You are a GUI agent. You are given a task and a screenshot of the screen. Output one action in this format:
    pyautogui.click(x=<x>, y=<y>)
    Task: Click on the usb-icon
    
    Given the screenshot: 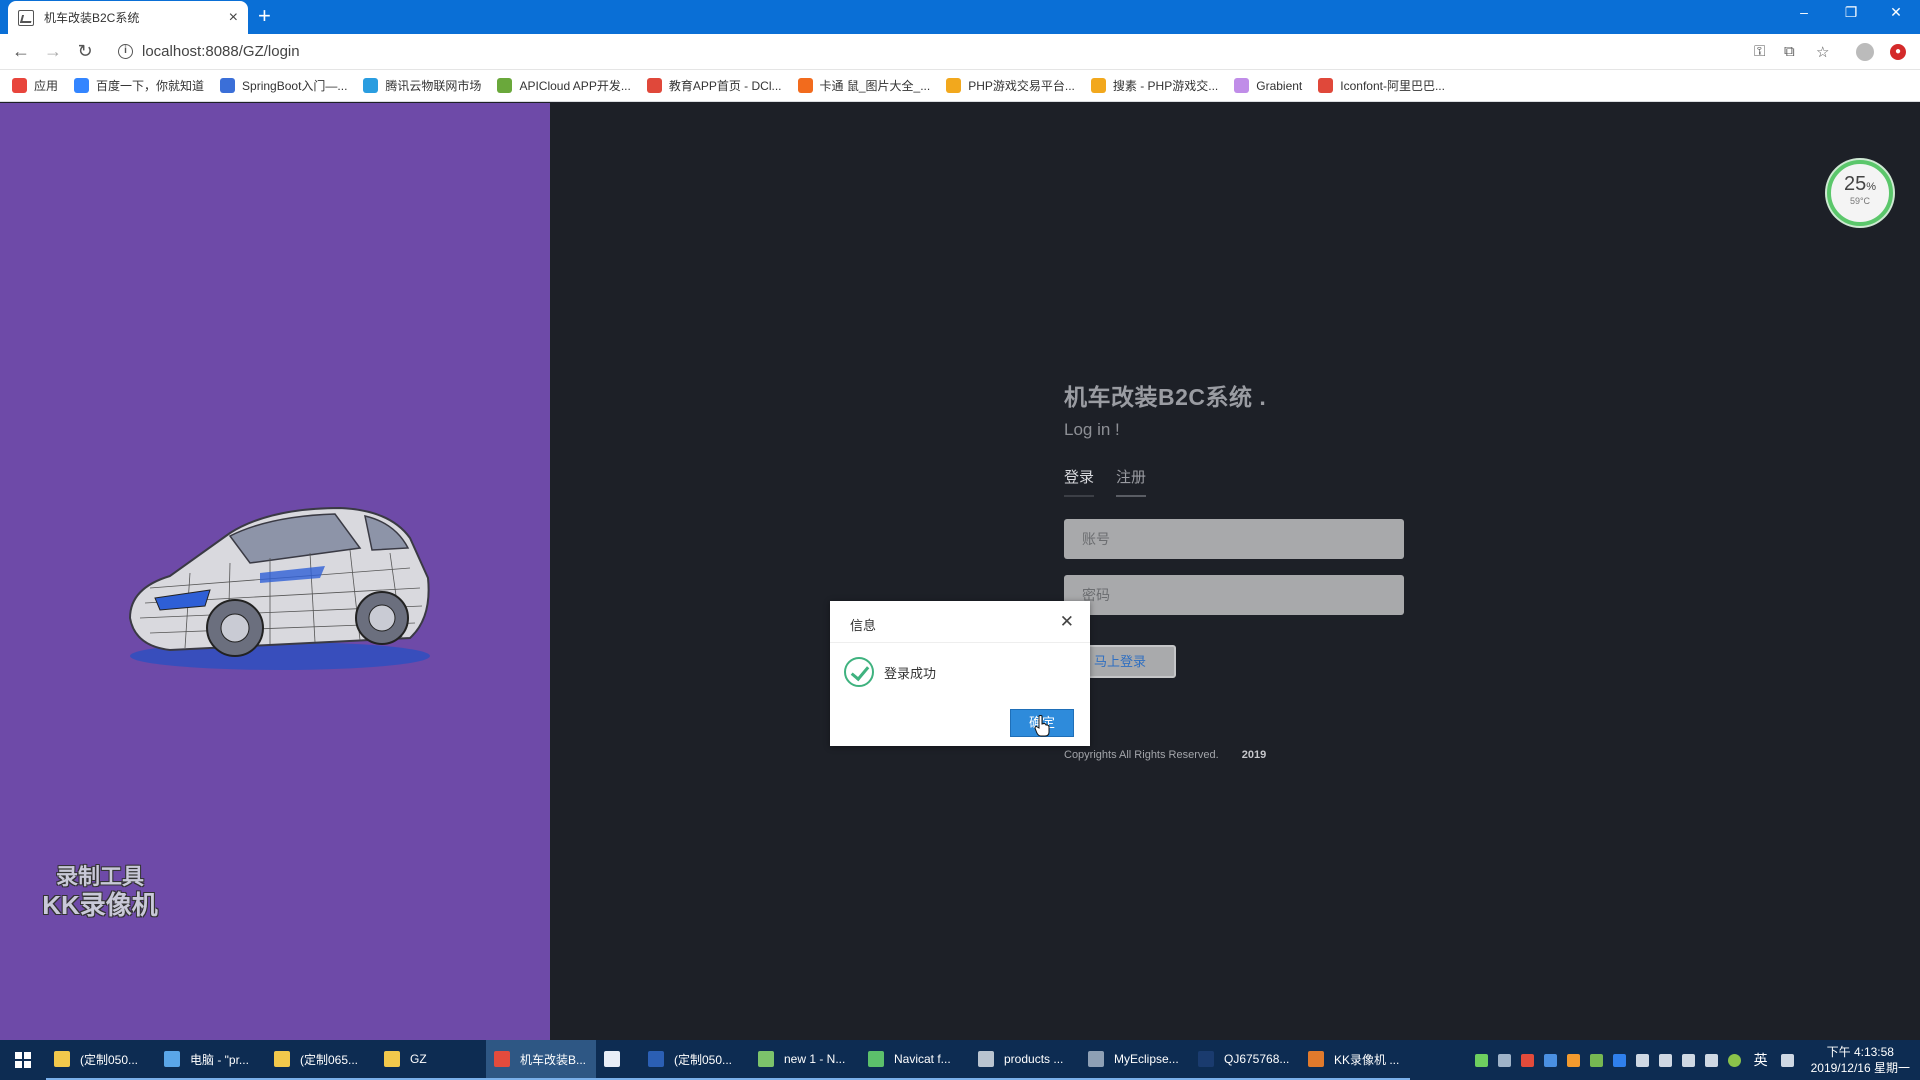 What is the action you would take?
    pyautogui.click(x=1642, y=1060)
    